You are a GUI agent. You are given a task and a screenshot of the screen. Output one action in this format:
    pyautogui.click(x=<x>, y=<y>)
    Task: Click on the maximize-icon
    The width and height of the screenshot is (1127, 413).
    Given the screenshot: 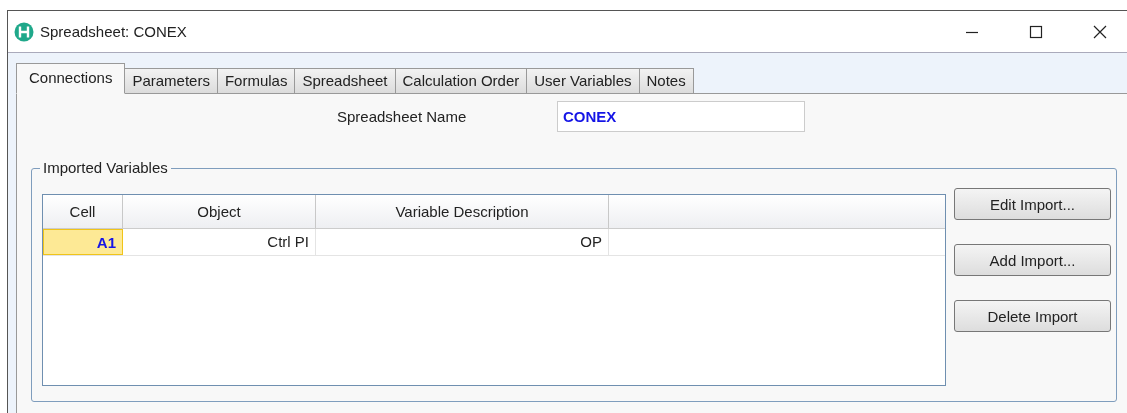 What is the action you would take?
    pyautogui.click(x=1036, y=31)
    